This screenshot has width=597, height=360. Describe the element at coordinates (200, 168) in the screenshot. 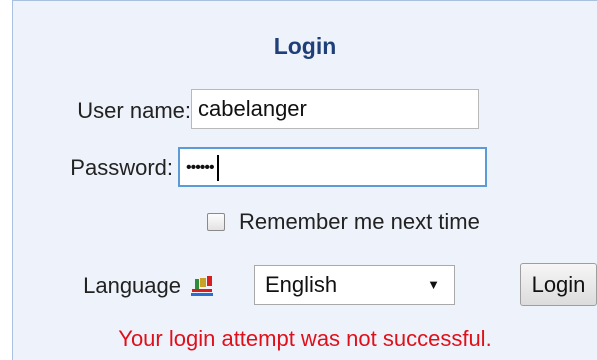

I see `password-mask: ••••••` at that location.